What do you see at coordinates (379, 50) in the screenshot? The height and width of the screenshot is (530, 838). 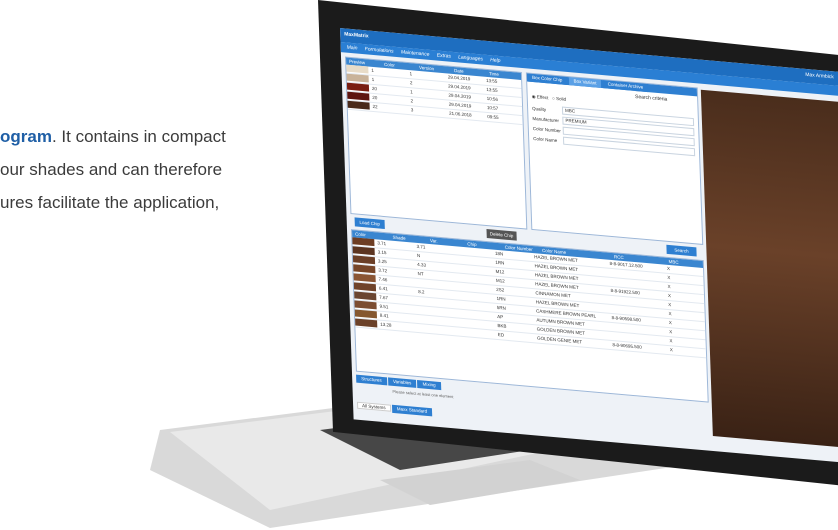 I see `menu-item-formulations: Formulations` at bounding box center [379, 50].